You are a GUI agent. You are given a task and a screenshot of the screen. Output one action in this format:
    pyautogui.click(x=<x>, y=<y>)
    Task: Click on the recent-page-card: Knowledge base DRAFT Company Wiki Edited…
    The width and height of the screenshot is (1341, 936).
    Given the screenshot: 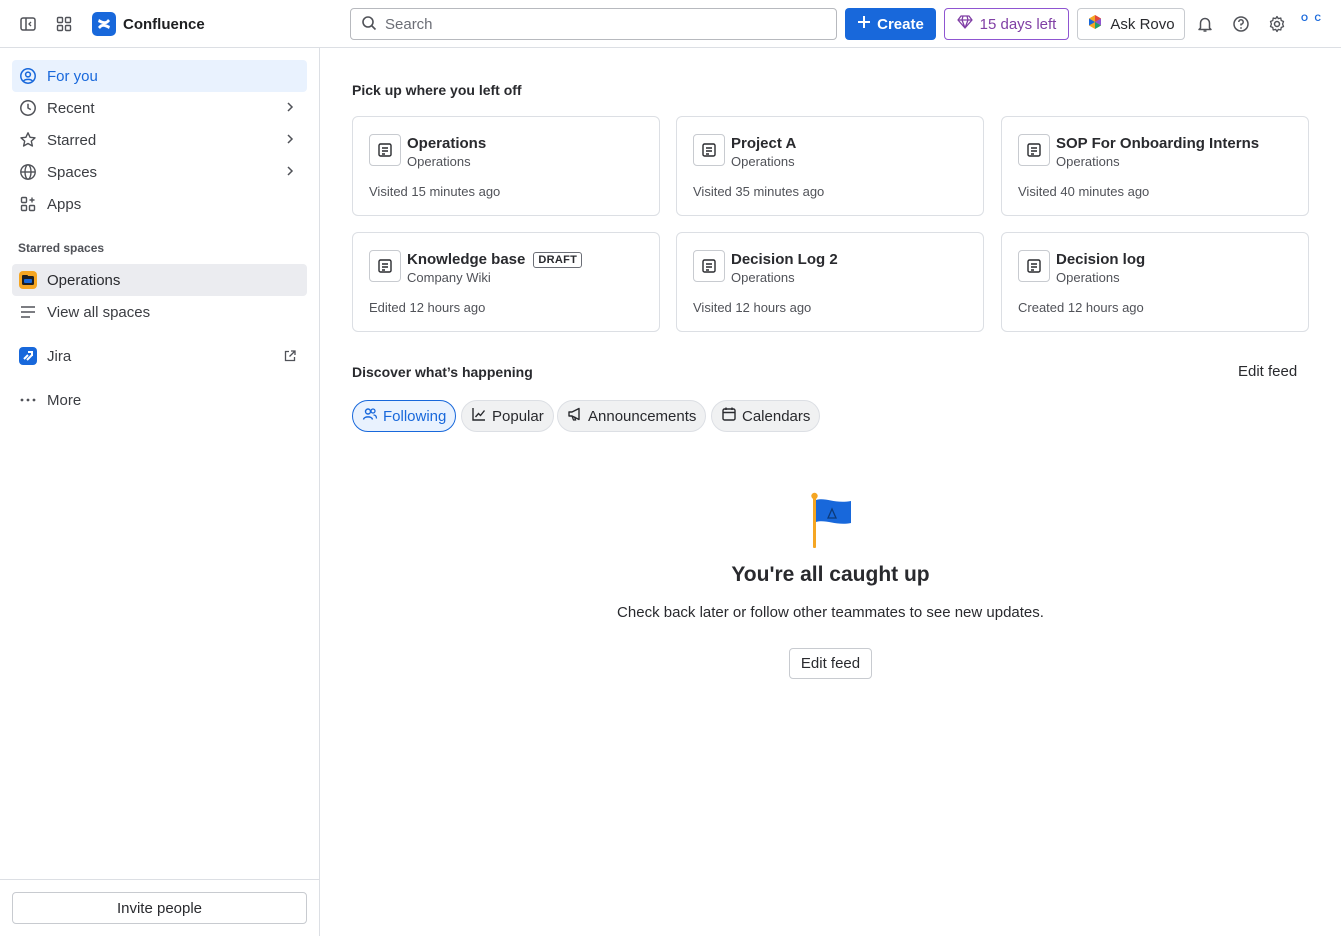 What is the action you would take?
    pyautogui.click(x=506, y=282)
    